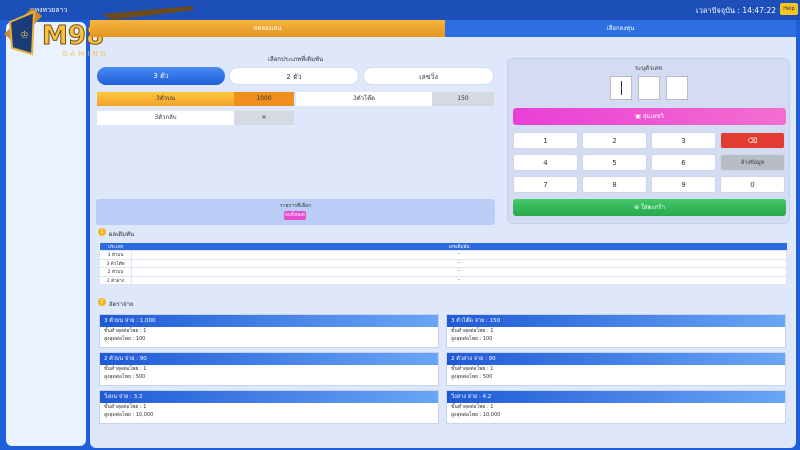 The width and height of the screenshot is (800, 450). What do you see at coordinates (443, 272) in the screenshot?
I see `table-row: 2 ตัวบน –` at bounding box center [443, 272].